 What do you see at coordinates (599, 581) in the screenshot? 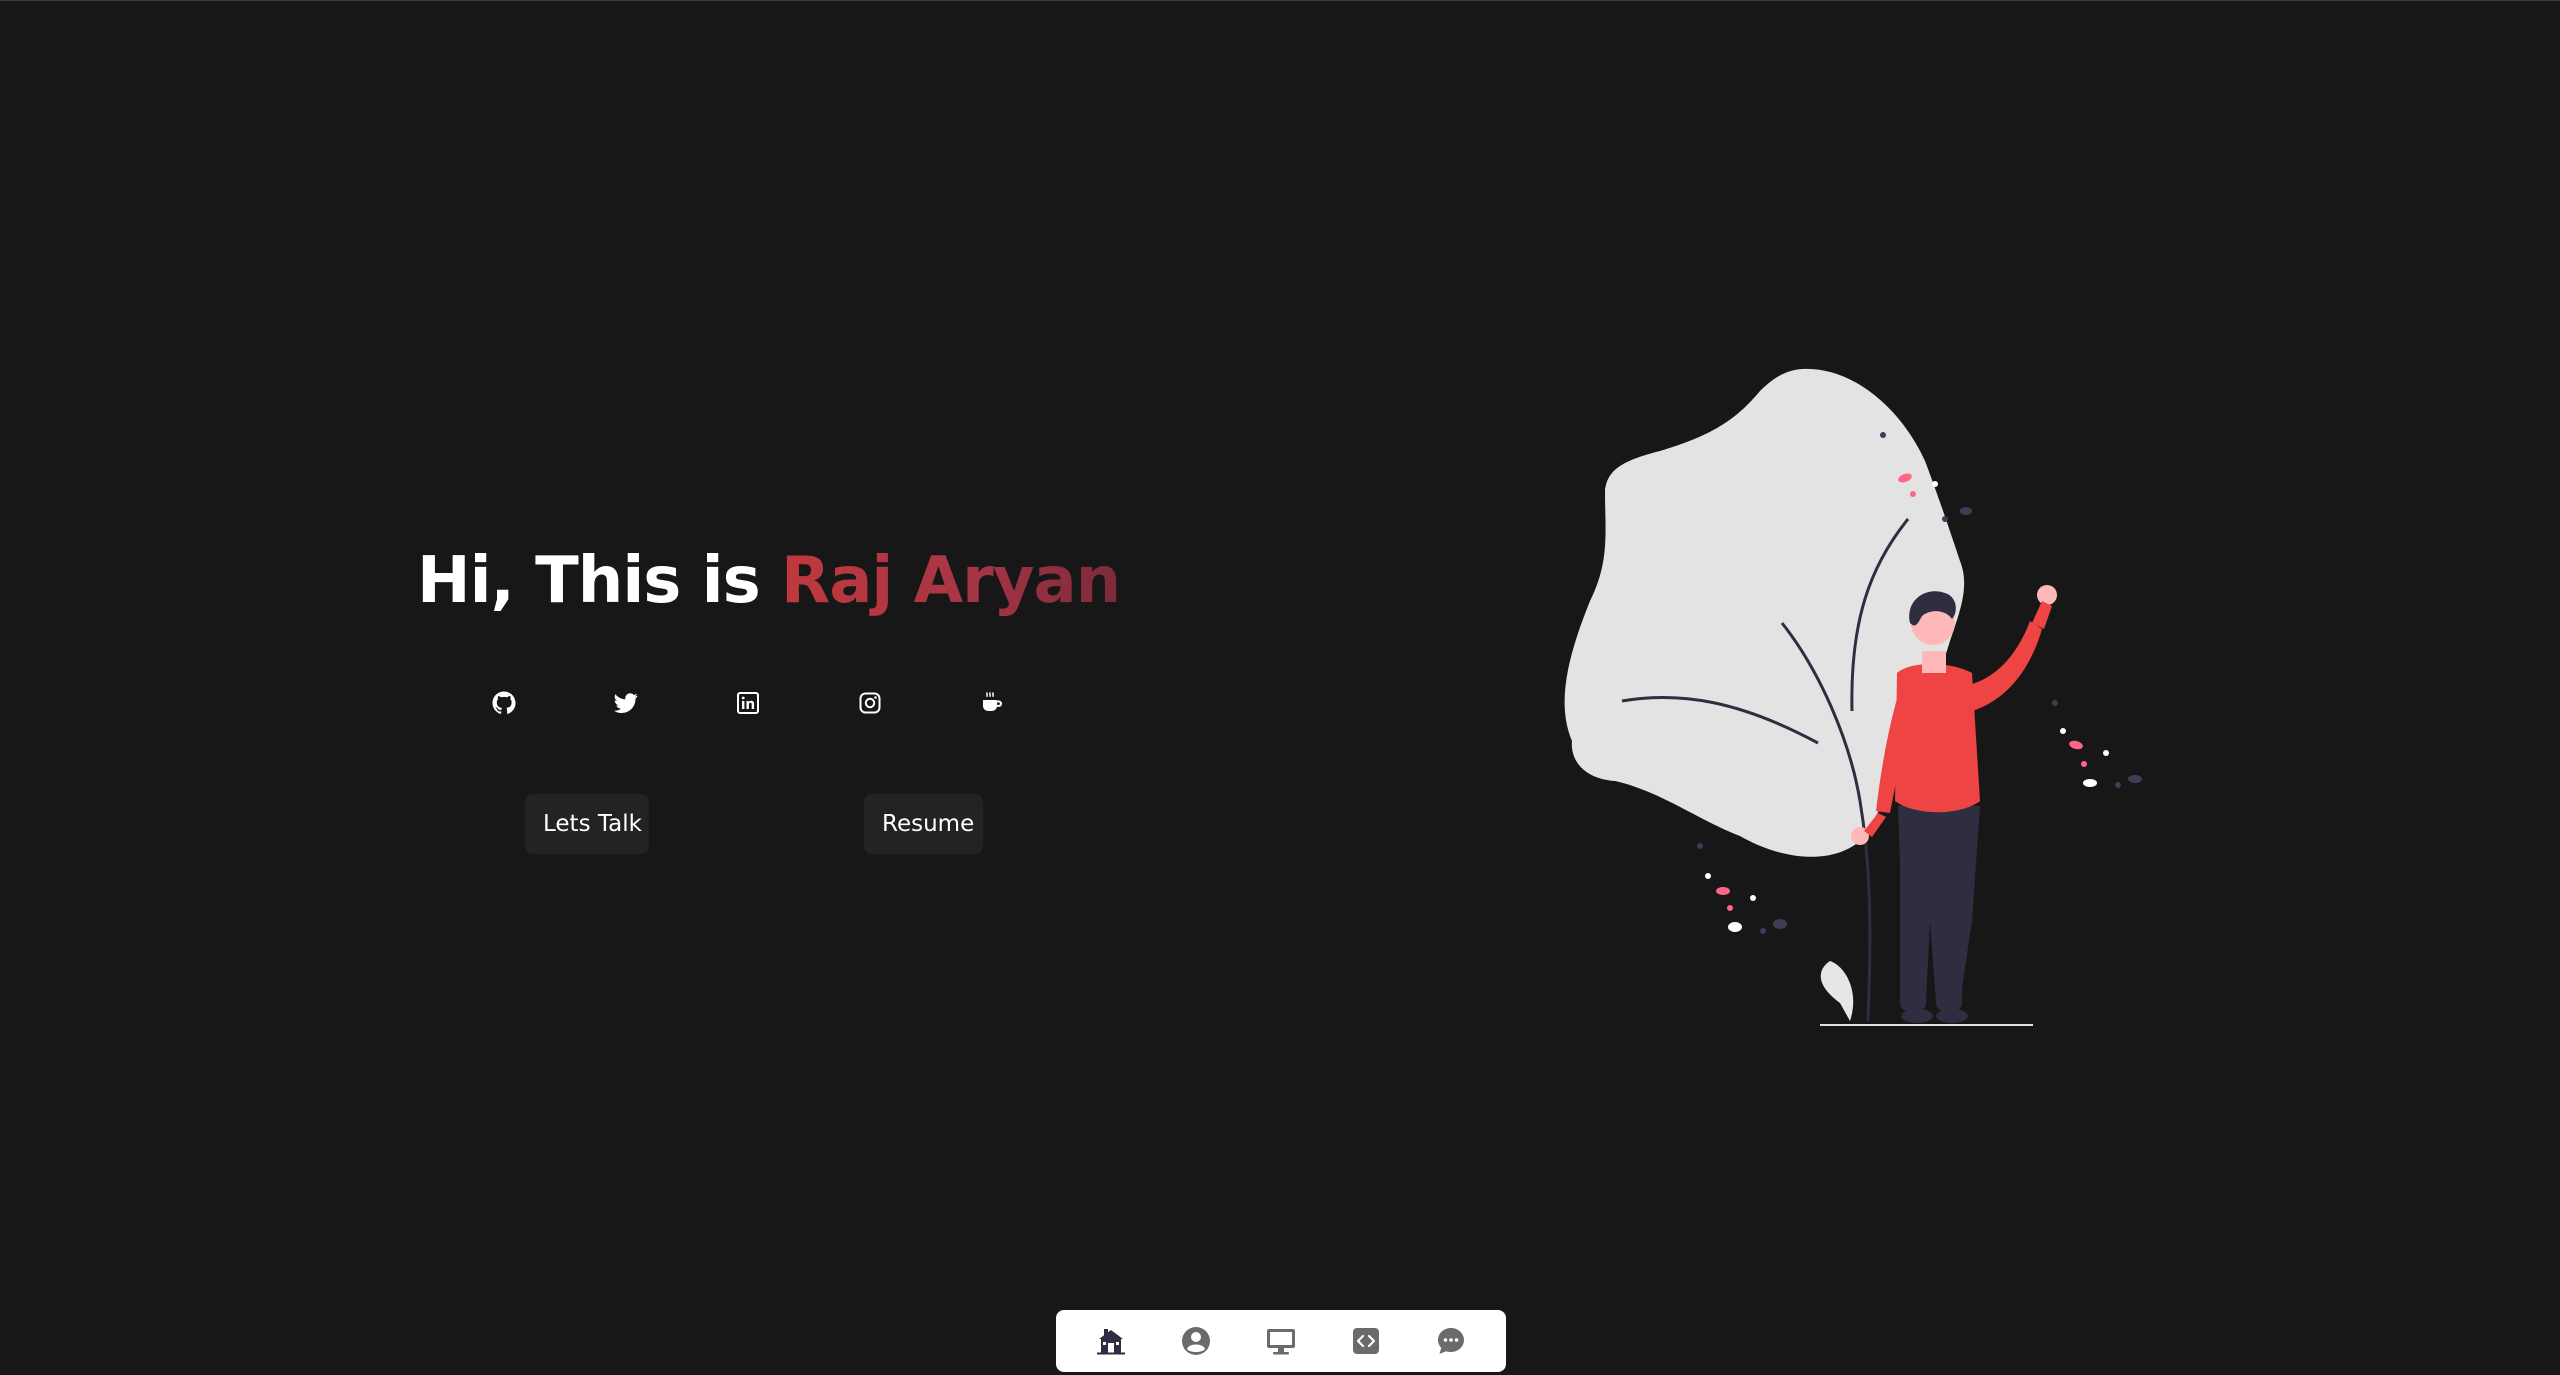
I see `hero-greeting: Hi, This is` at bounding box center [599, 581].